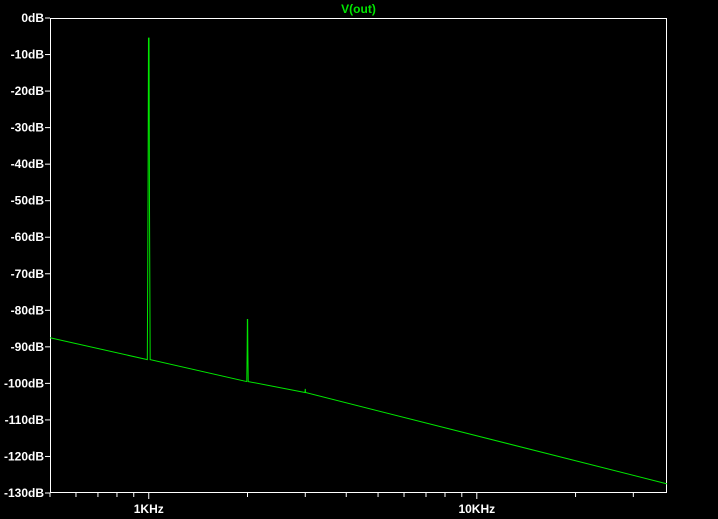 The image size is (718, 519). What do you see at coordinates (24, 493) in the screenshot?
I see `y-tick-label: -130dB` at bounding box center [24, 493].